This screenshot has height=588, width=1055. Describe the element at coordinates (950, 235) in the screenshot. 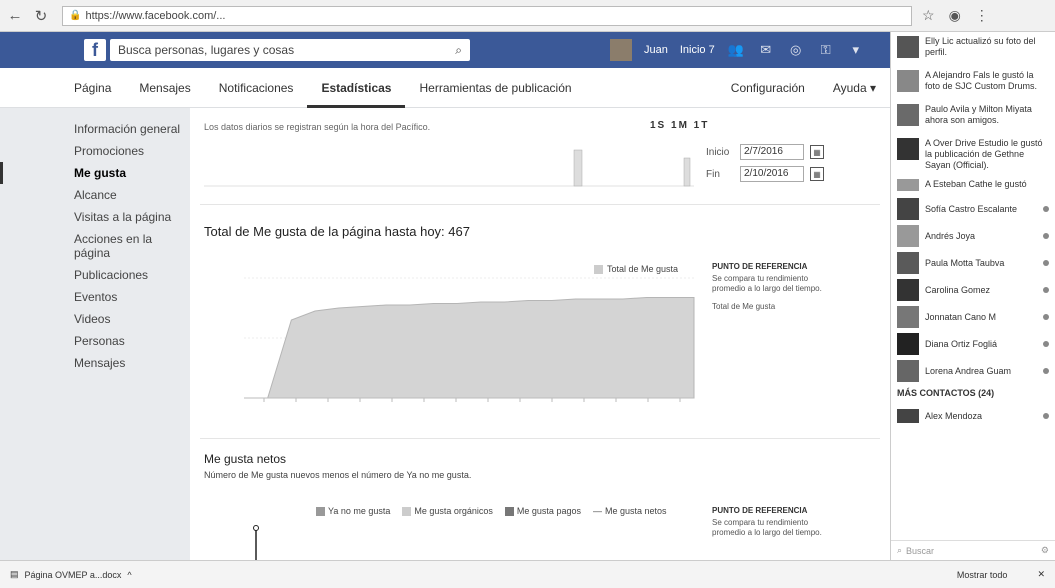

I see `contact-name: Andrés Joya` at that location.